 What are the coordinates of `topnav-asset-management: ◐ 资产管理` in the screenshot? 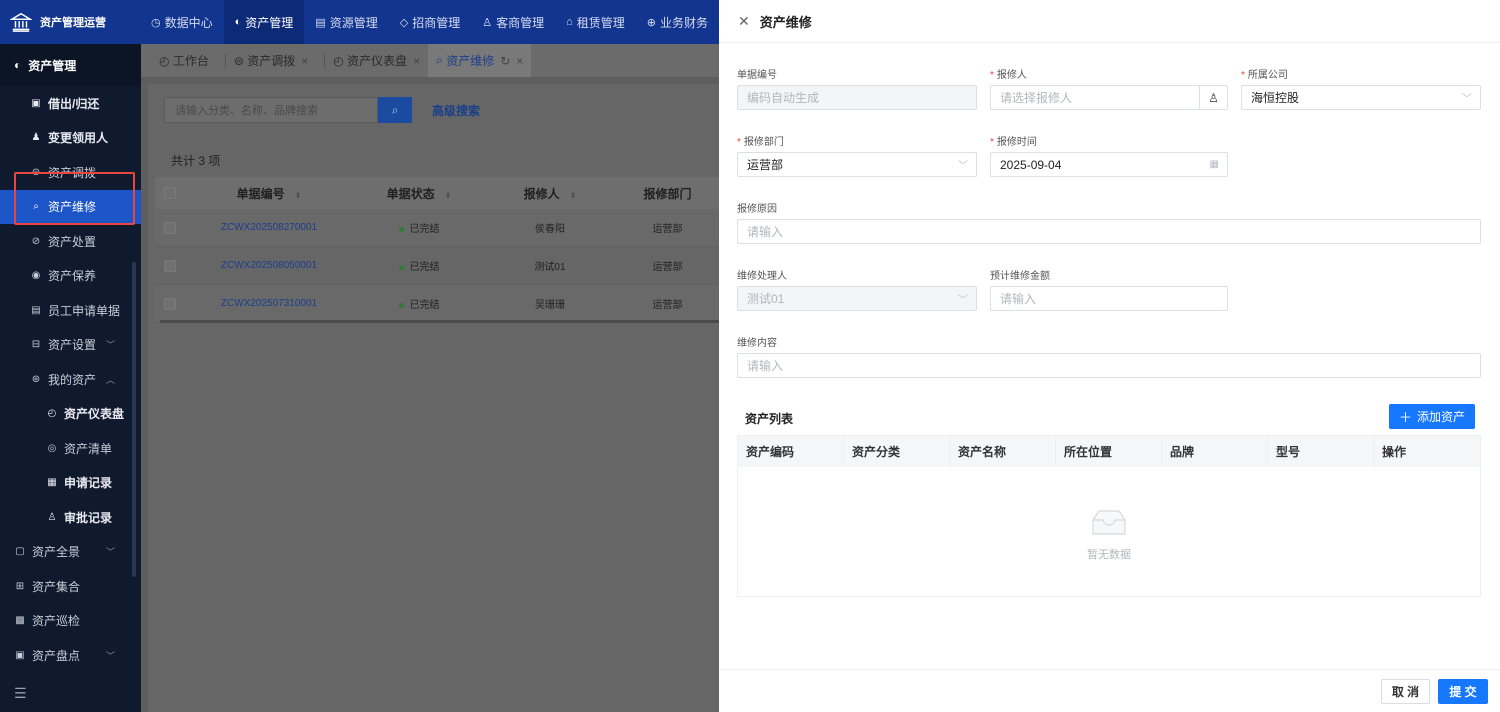 It's located at (264, 22).